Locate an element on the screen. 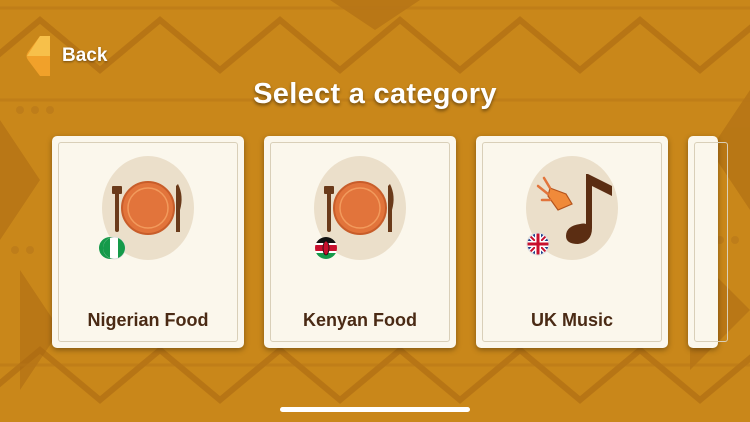  music-note-horn-icon is located at coordinates (572, 208).